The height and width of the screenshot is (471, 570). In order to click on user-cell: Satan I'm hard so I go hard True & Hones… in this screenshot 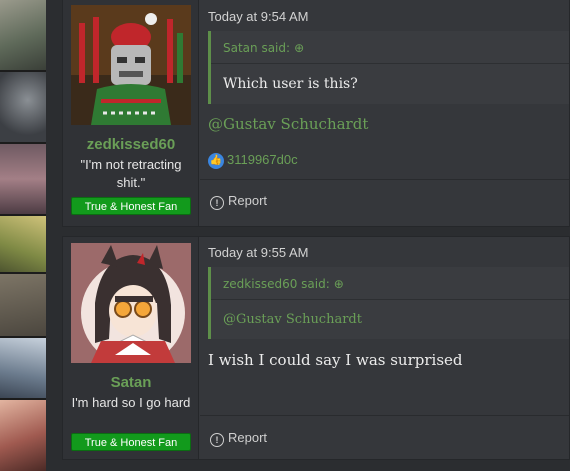, I will do `click(131, 348)`.